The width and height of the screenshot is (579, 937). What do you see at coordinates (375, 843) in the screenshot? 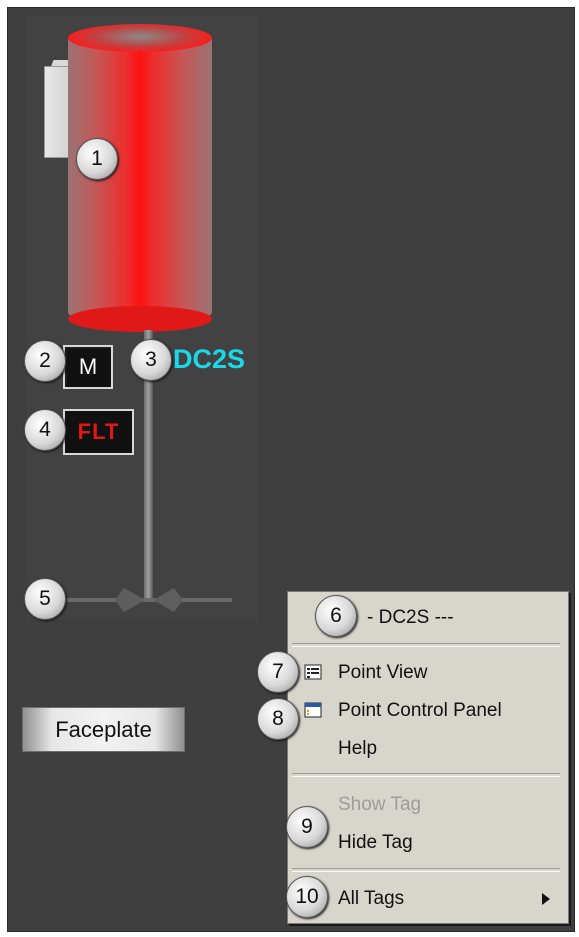
I see `menu-item-hide-tag: Hide Tag` at bounding box center [375, 843].